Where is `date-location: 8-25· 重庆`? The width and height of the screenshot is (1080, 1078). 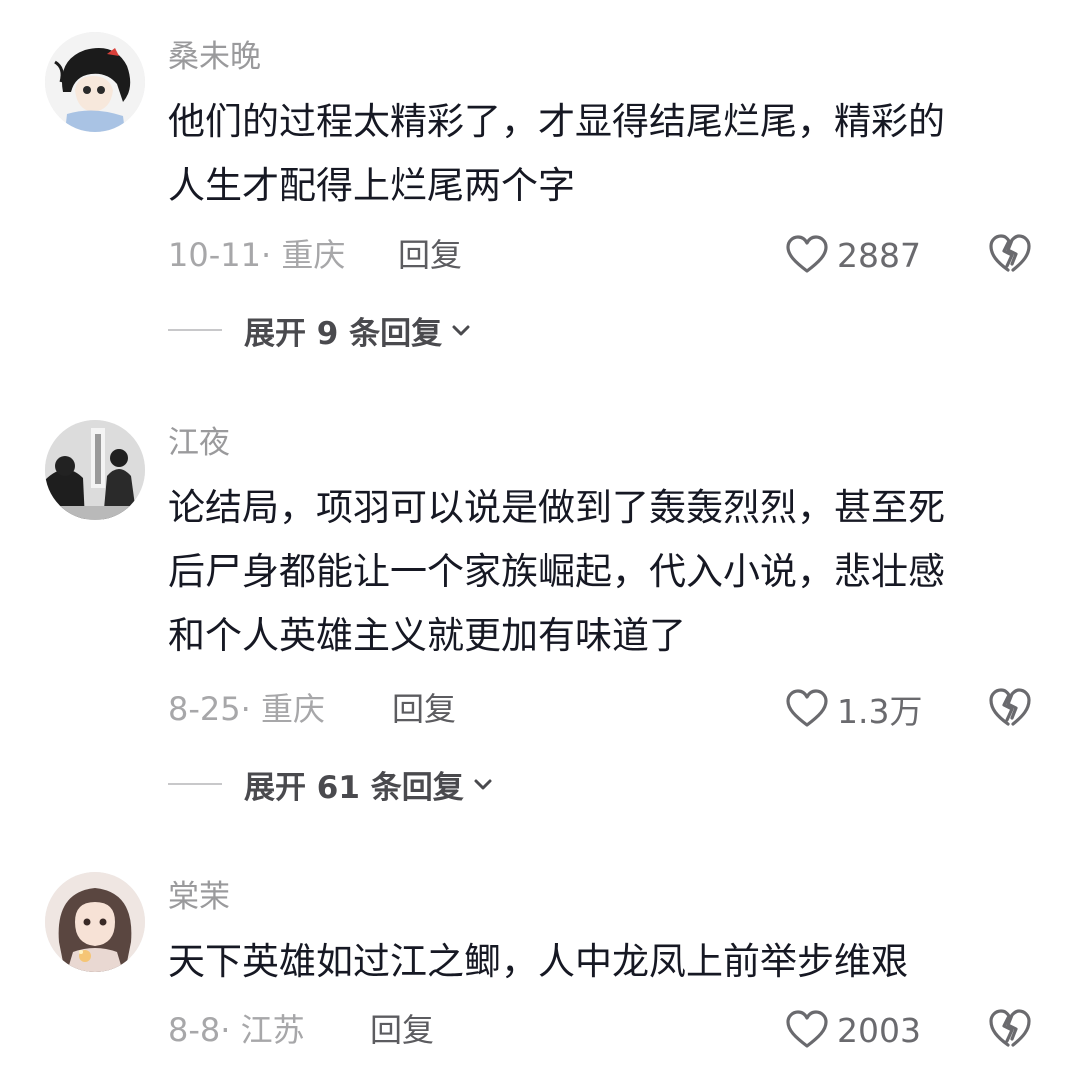 date-location: 8-25· 重庆 is located at coordinates (246, 709).